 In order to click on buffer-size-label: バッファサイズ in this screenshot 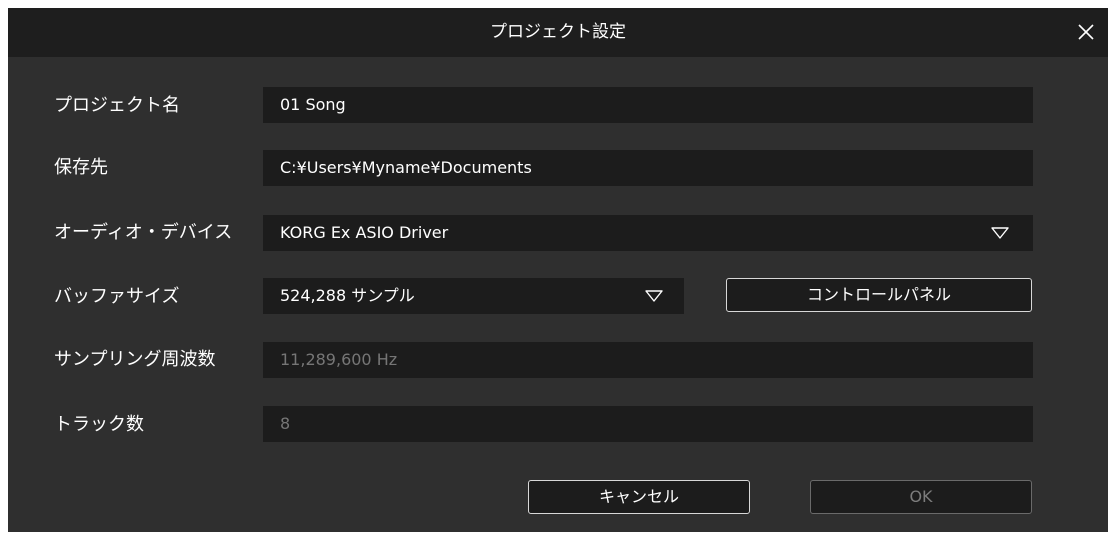, I will do `click(117, 296)`.